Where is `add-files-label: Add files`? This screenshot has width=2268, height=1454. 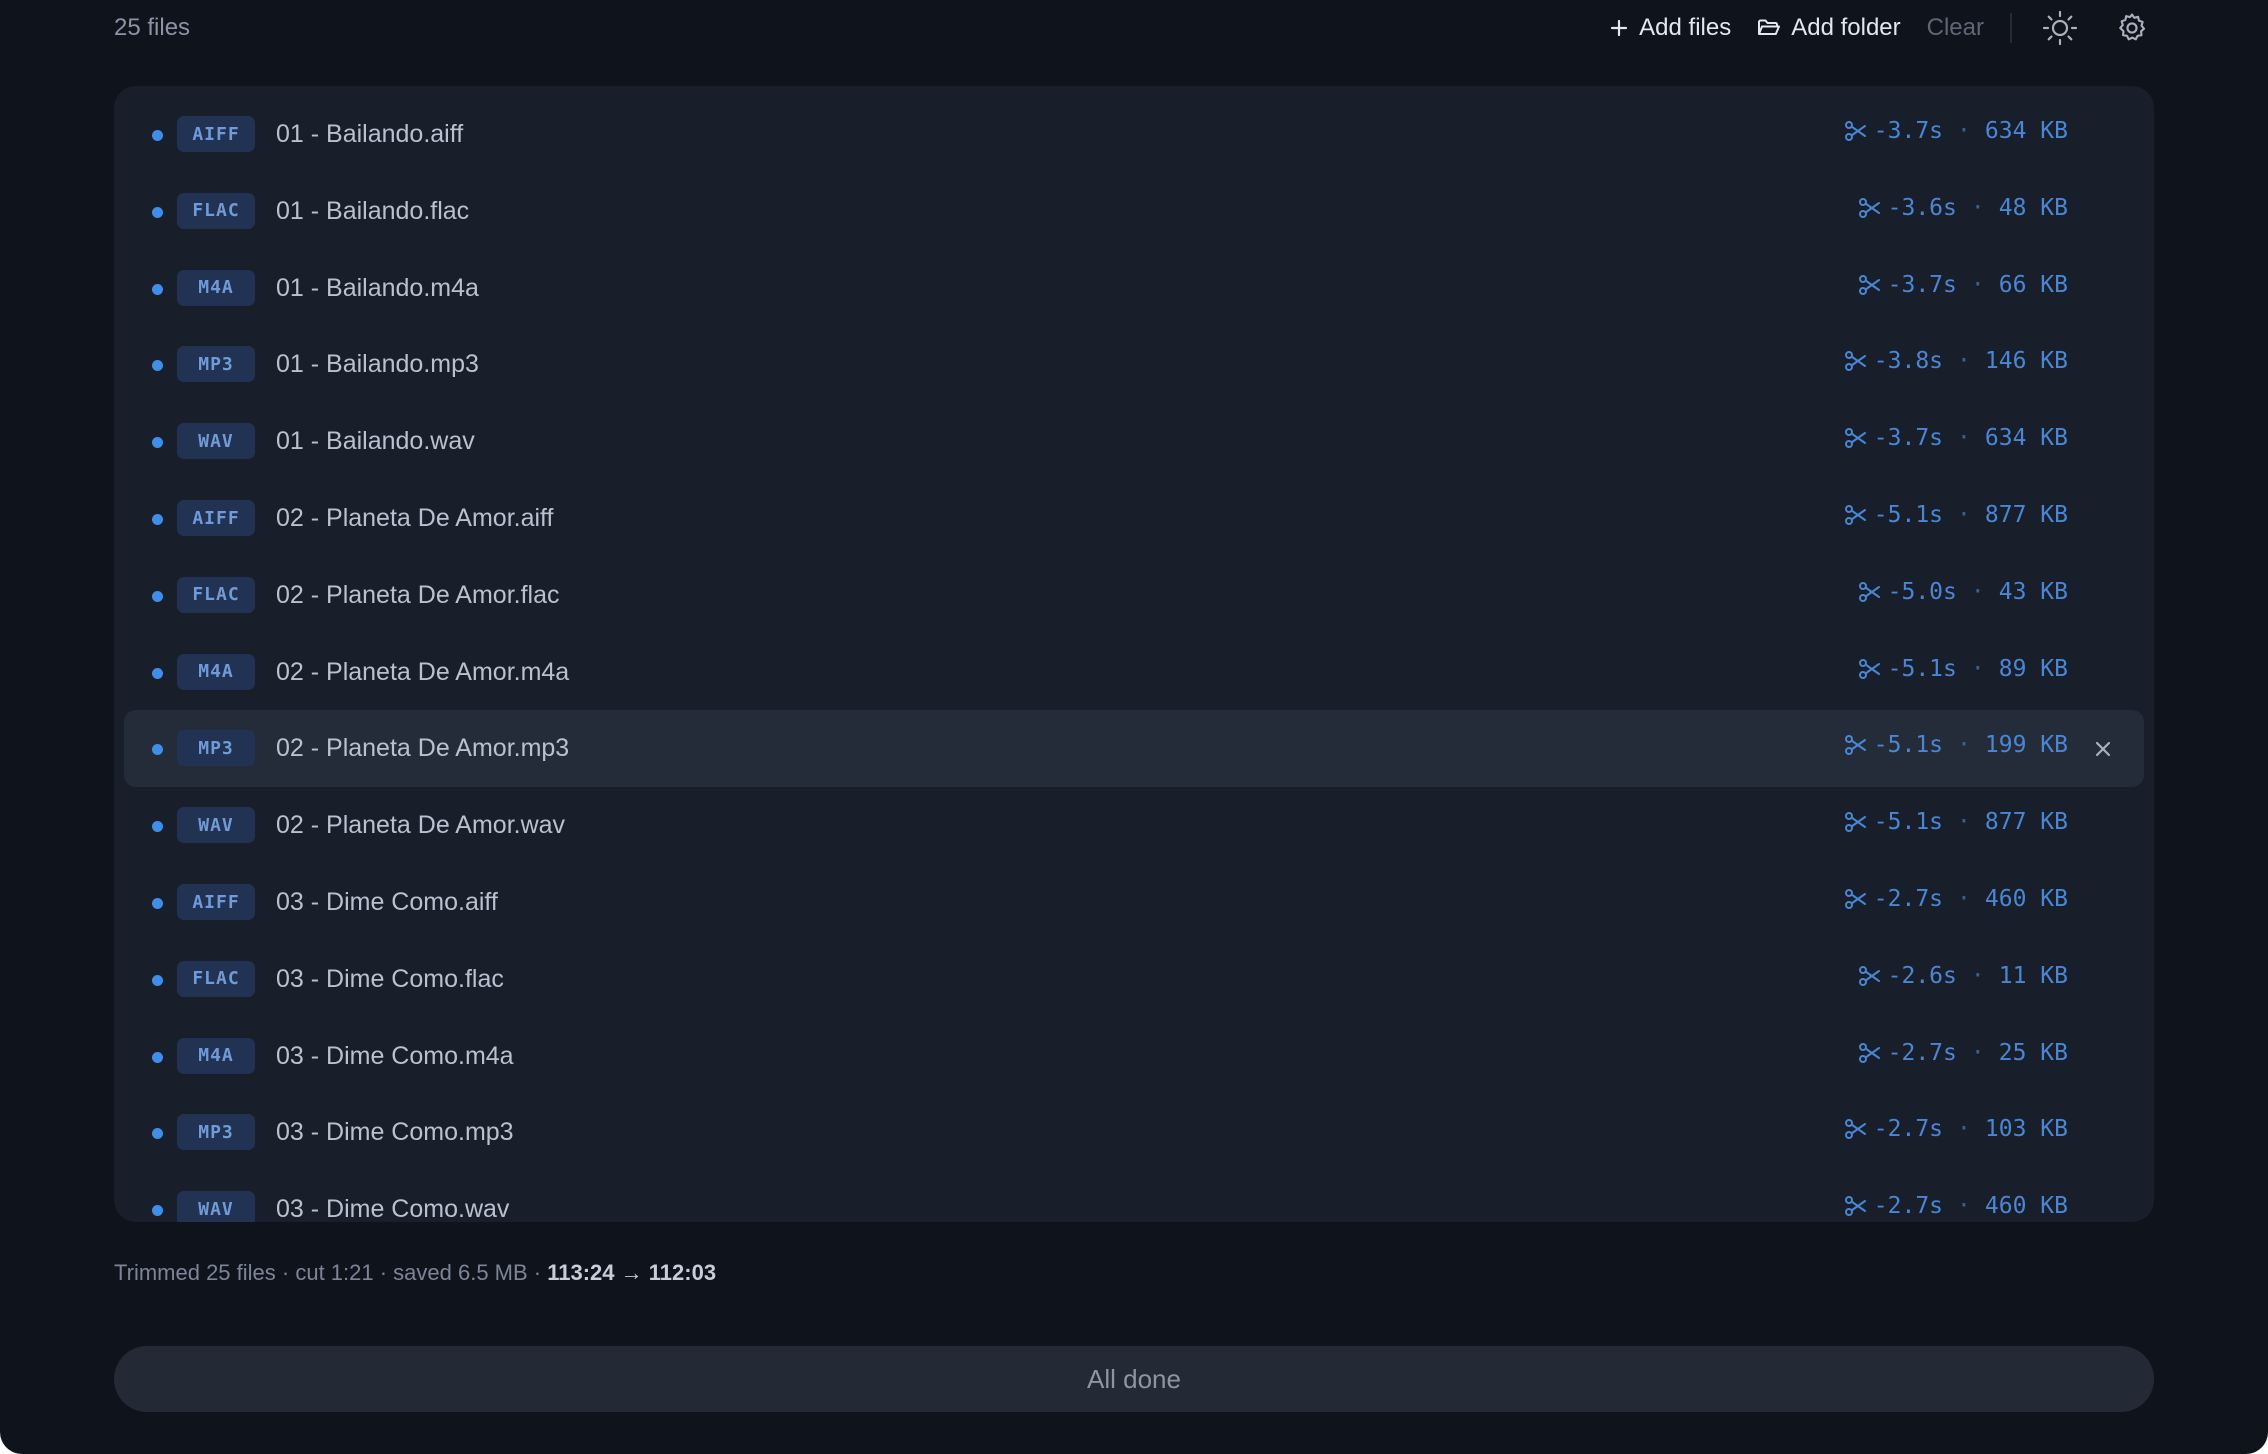
add-files-label: Add files is located at coordinates (1685, 27).